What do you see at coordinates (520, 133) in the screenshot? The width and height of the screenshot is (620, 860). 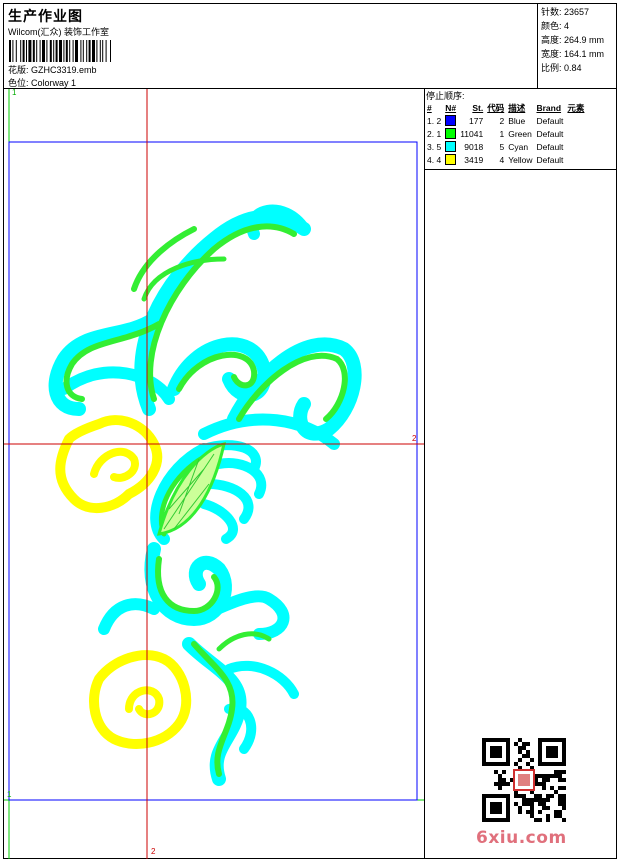 I see `thread-desc: Green` at bounding box center [520, 133].